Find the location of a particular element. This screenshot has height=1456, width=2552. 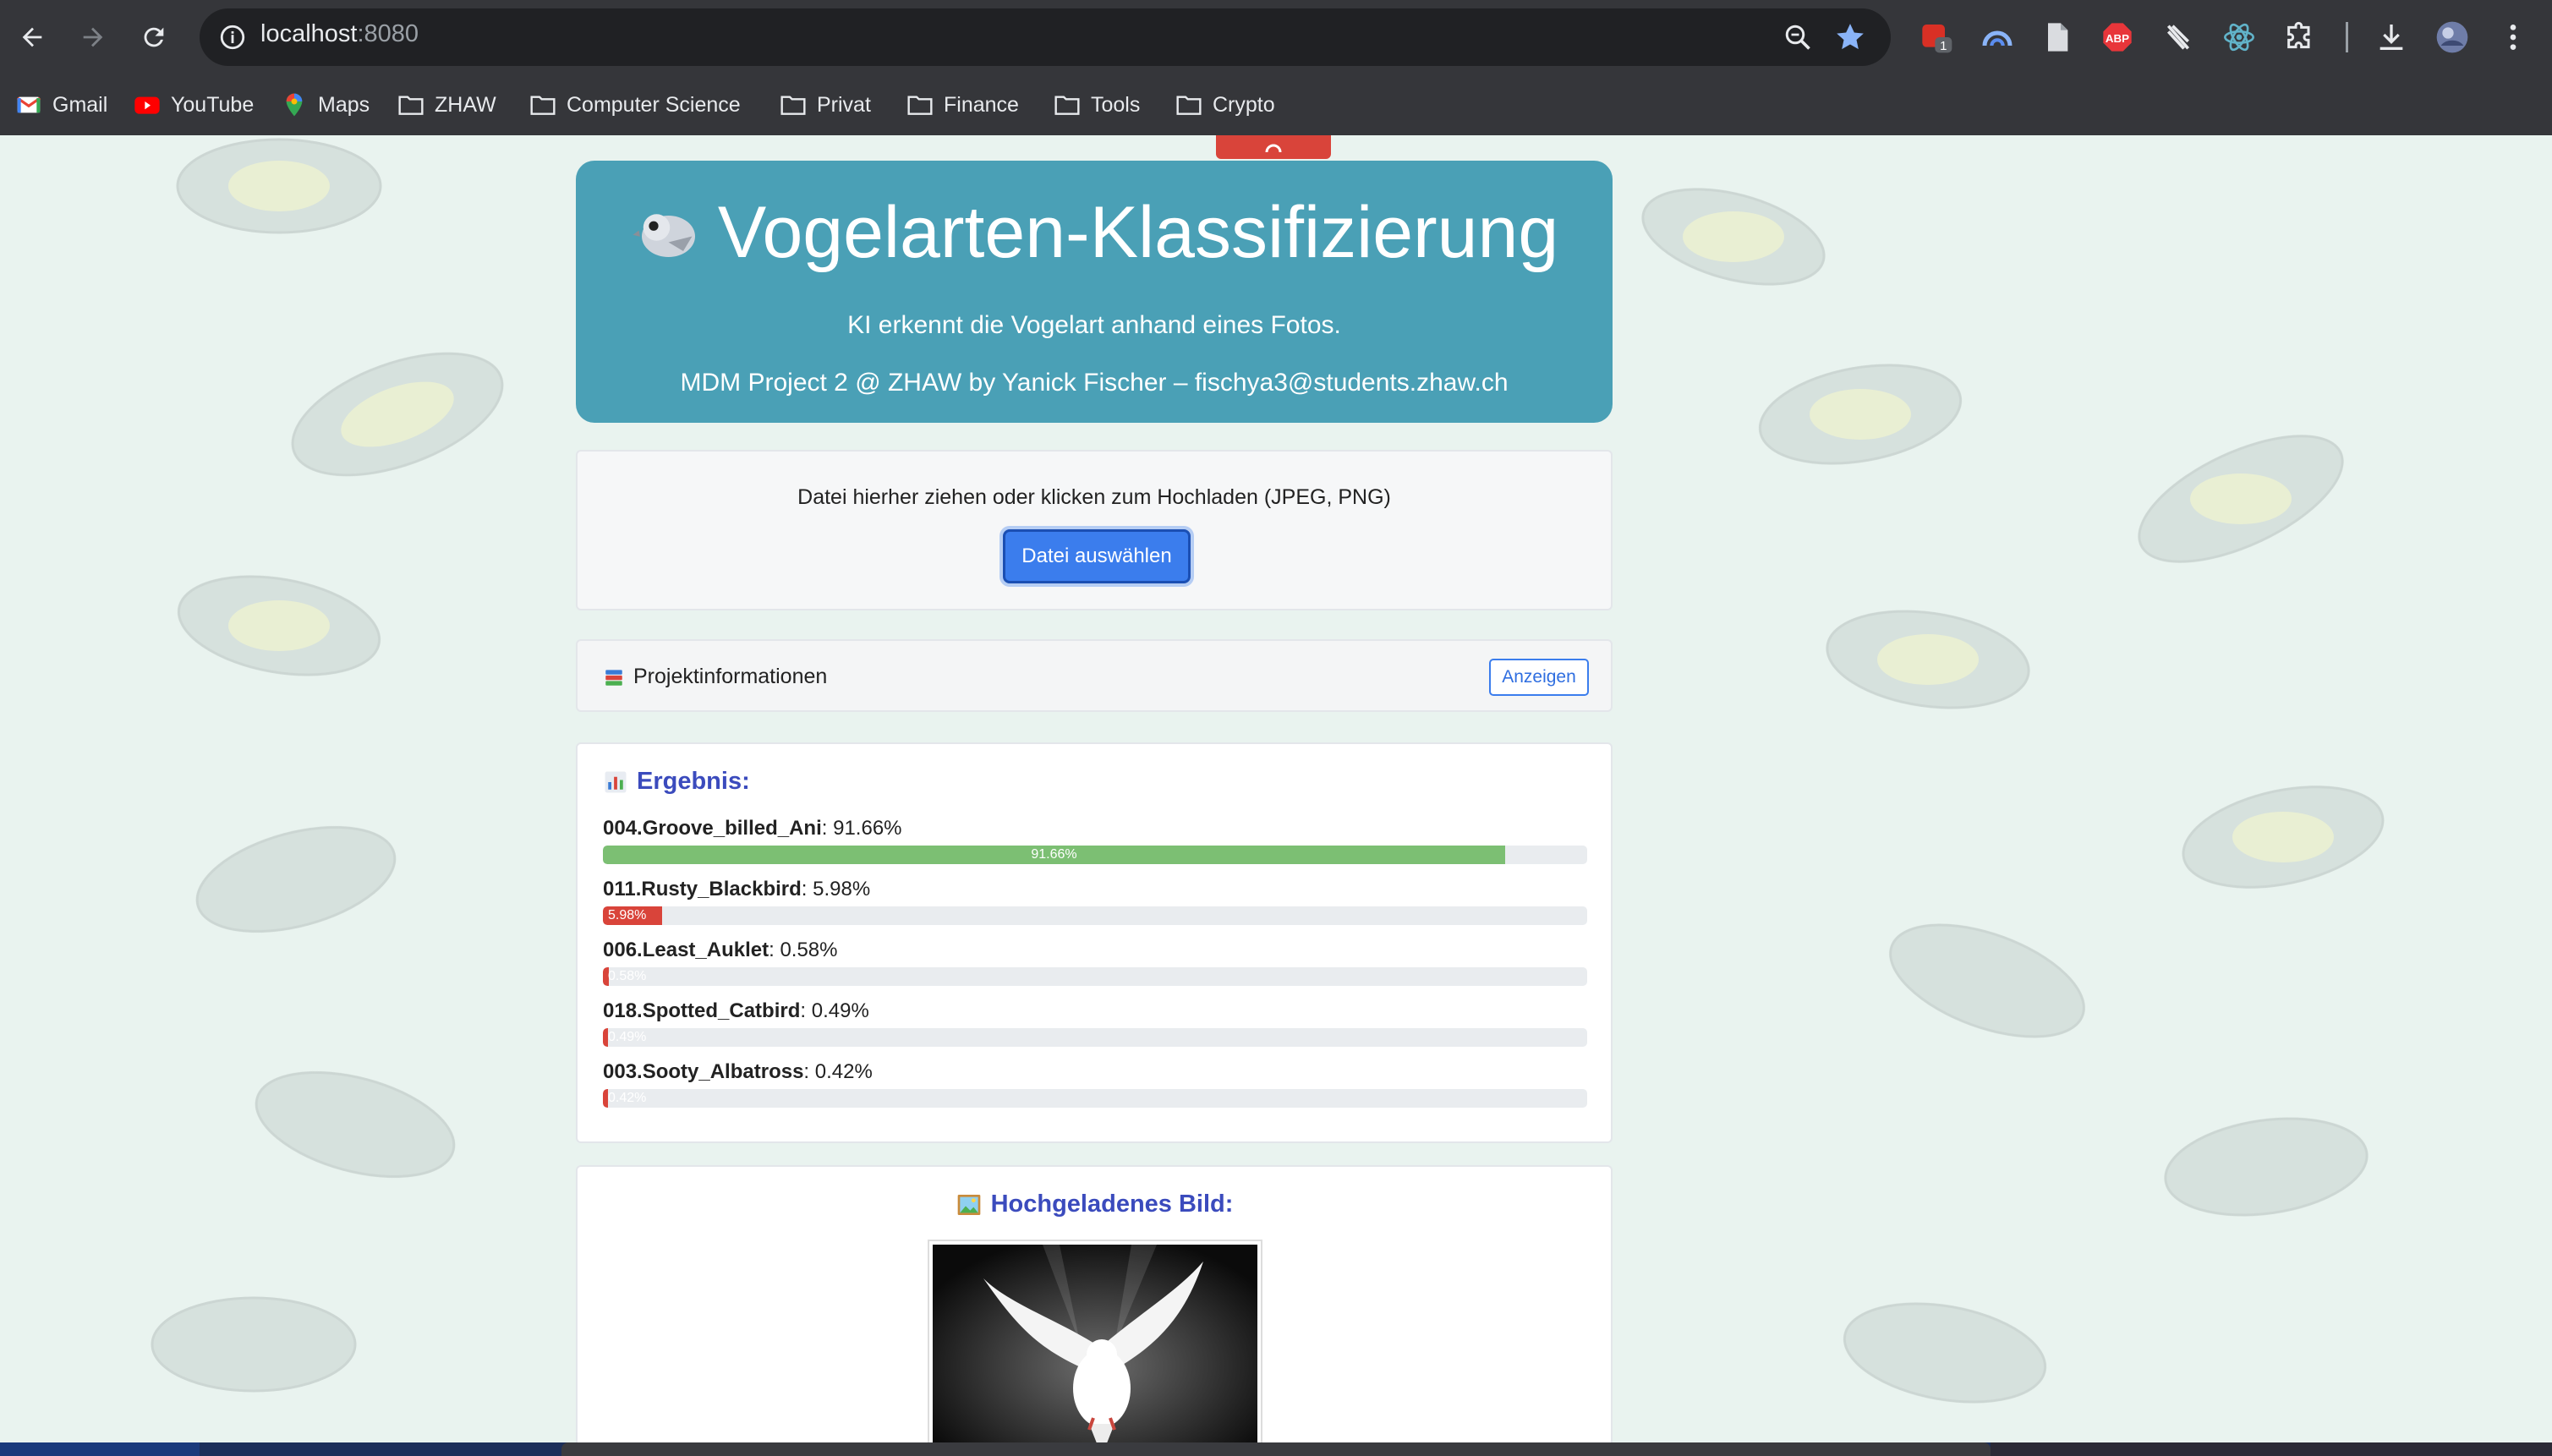

extension-arc is located at coordinates (1998, 37).